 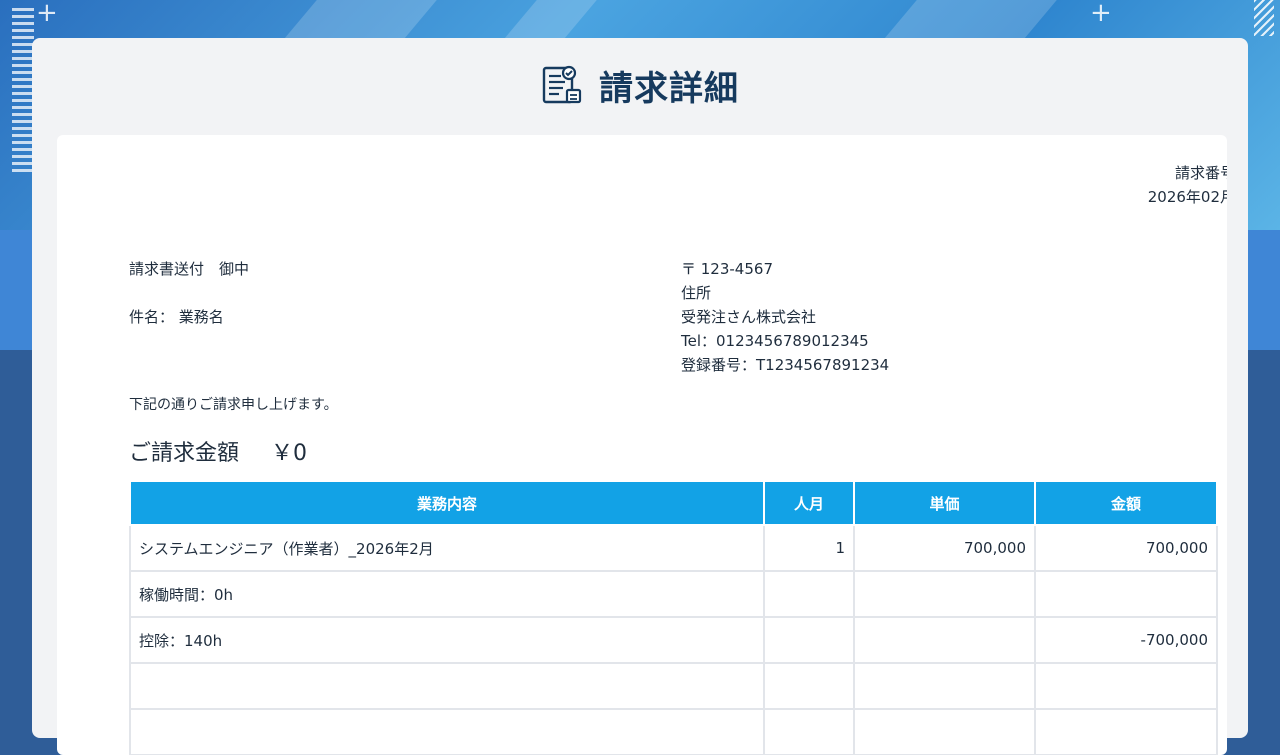 What do you see at coordinates (1187, 197) in the screenshot?
I see `invoice-date: 2026年02月` at bounding box center [1187, 197].